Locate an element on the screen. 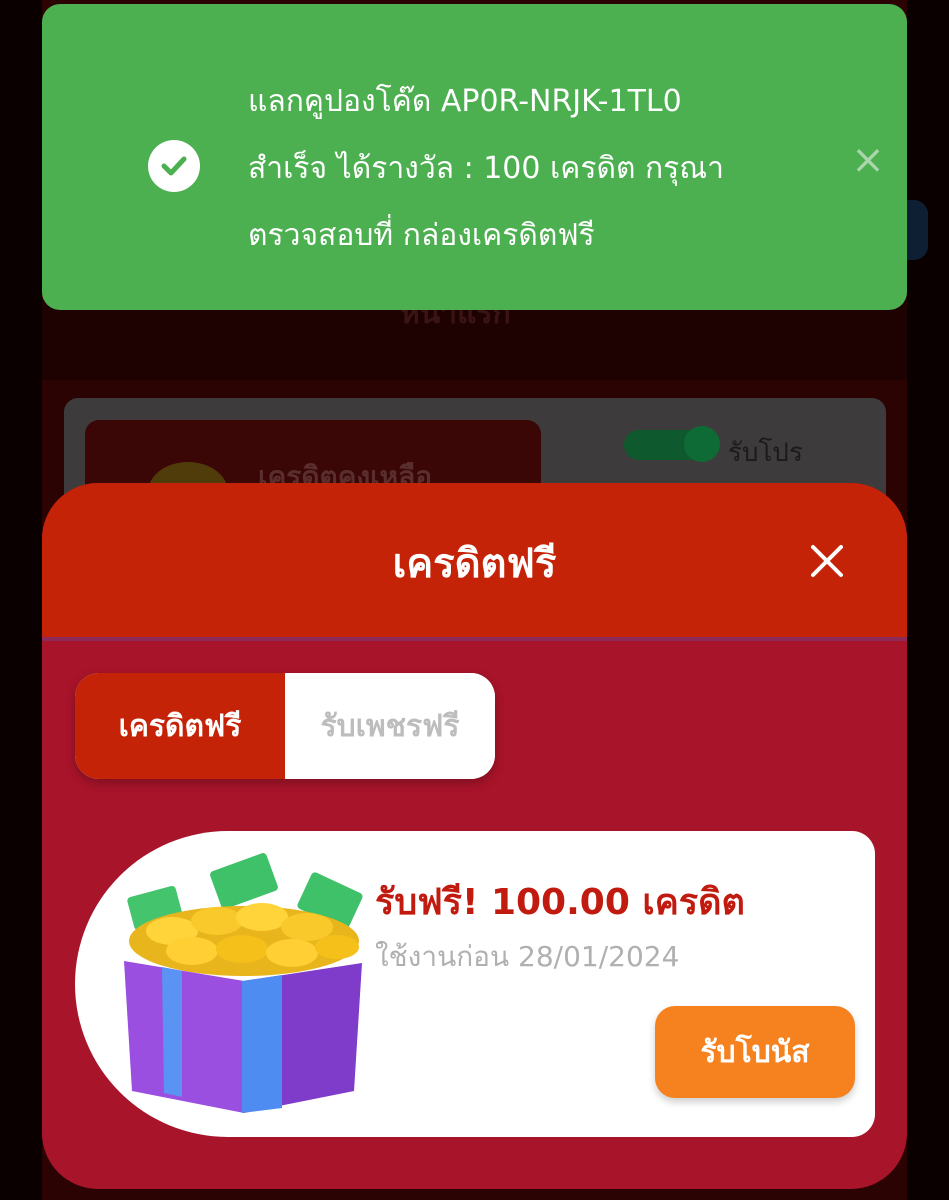 Image resolution: width=949 pixels, height=1200 pixels. reward-expiry-date: ใช้งานก่อน 28/01/2024 is located at coordinates (527, 956).